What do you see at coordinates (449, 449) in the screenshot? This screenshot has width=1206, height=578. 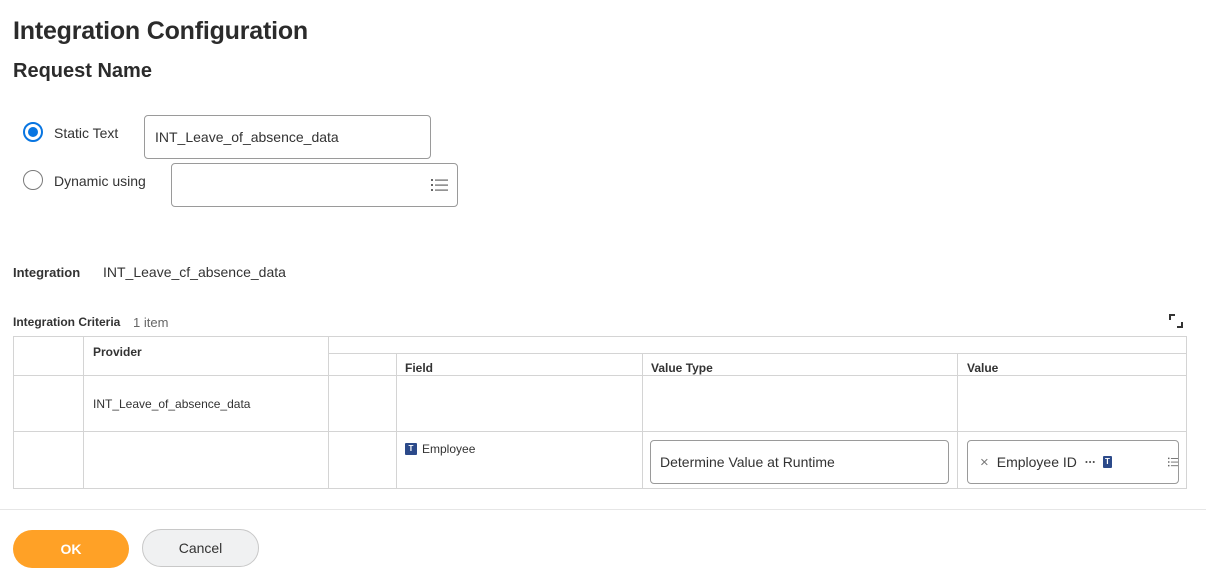 I see `field-cell-label: Employee` at bounding box center [449, 449].